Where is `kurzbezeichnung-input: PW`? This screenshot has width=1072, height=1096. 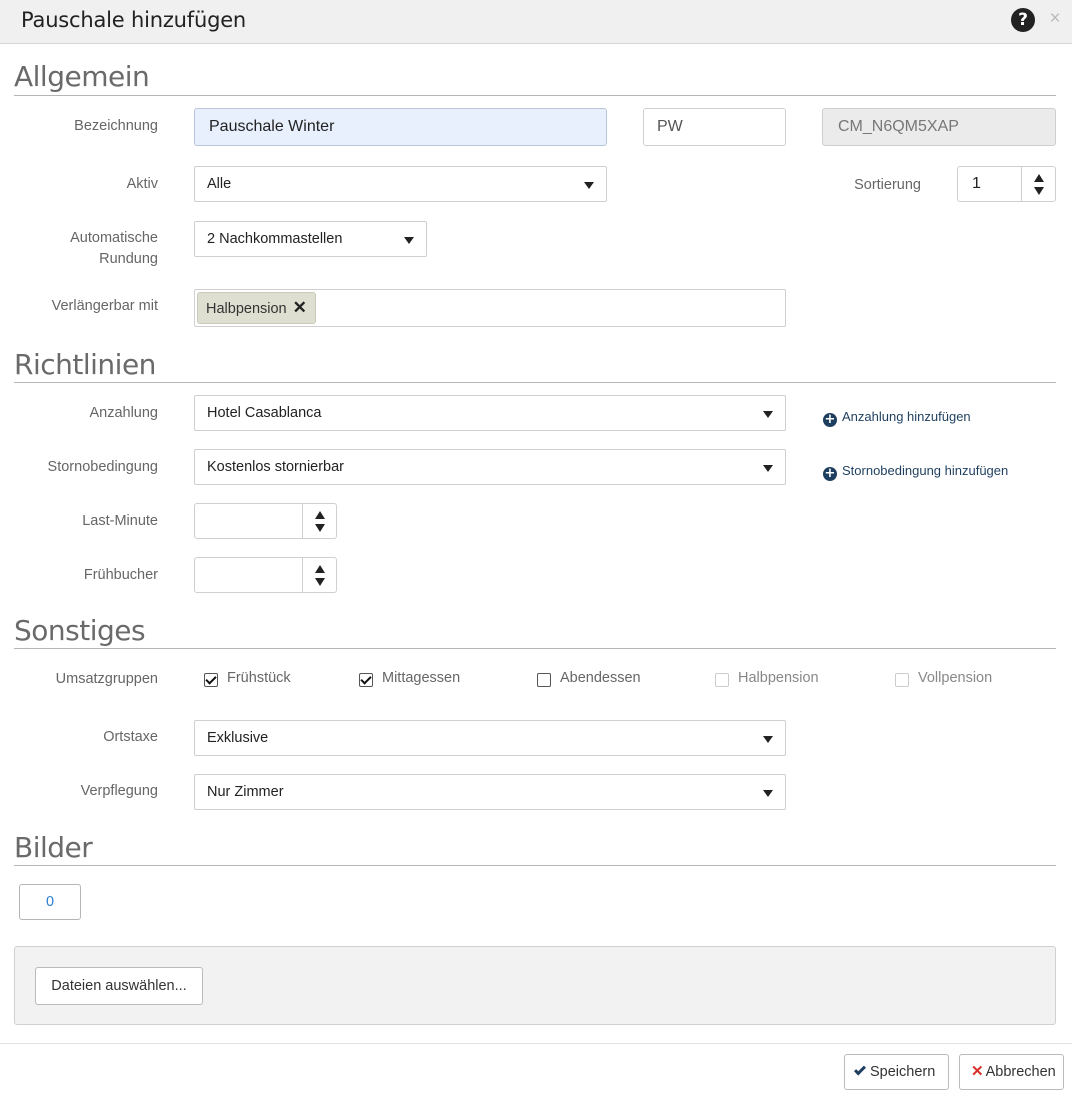
kurzbezeichnung-input: PW is located at coordinates (714, 127).